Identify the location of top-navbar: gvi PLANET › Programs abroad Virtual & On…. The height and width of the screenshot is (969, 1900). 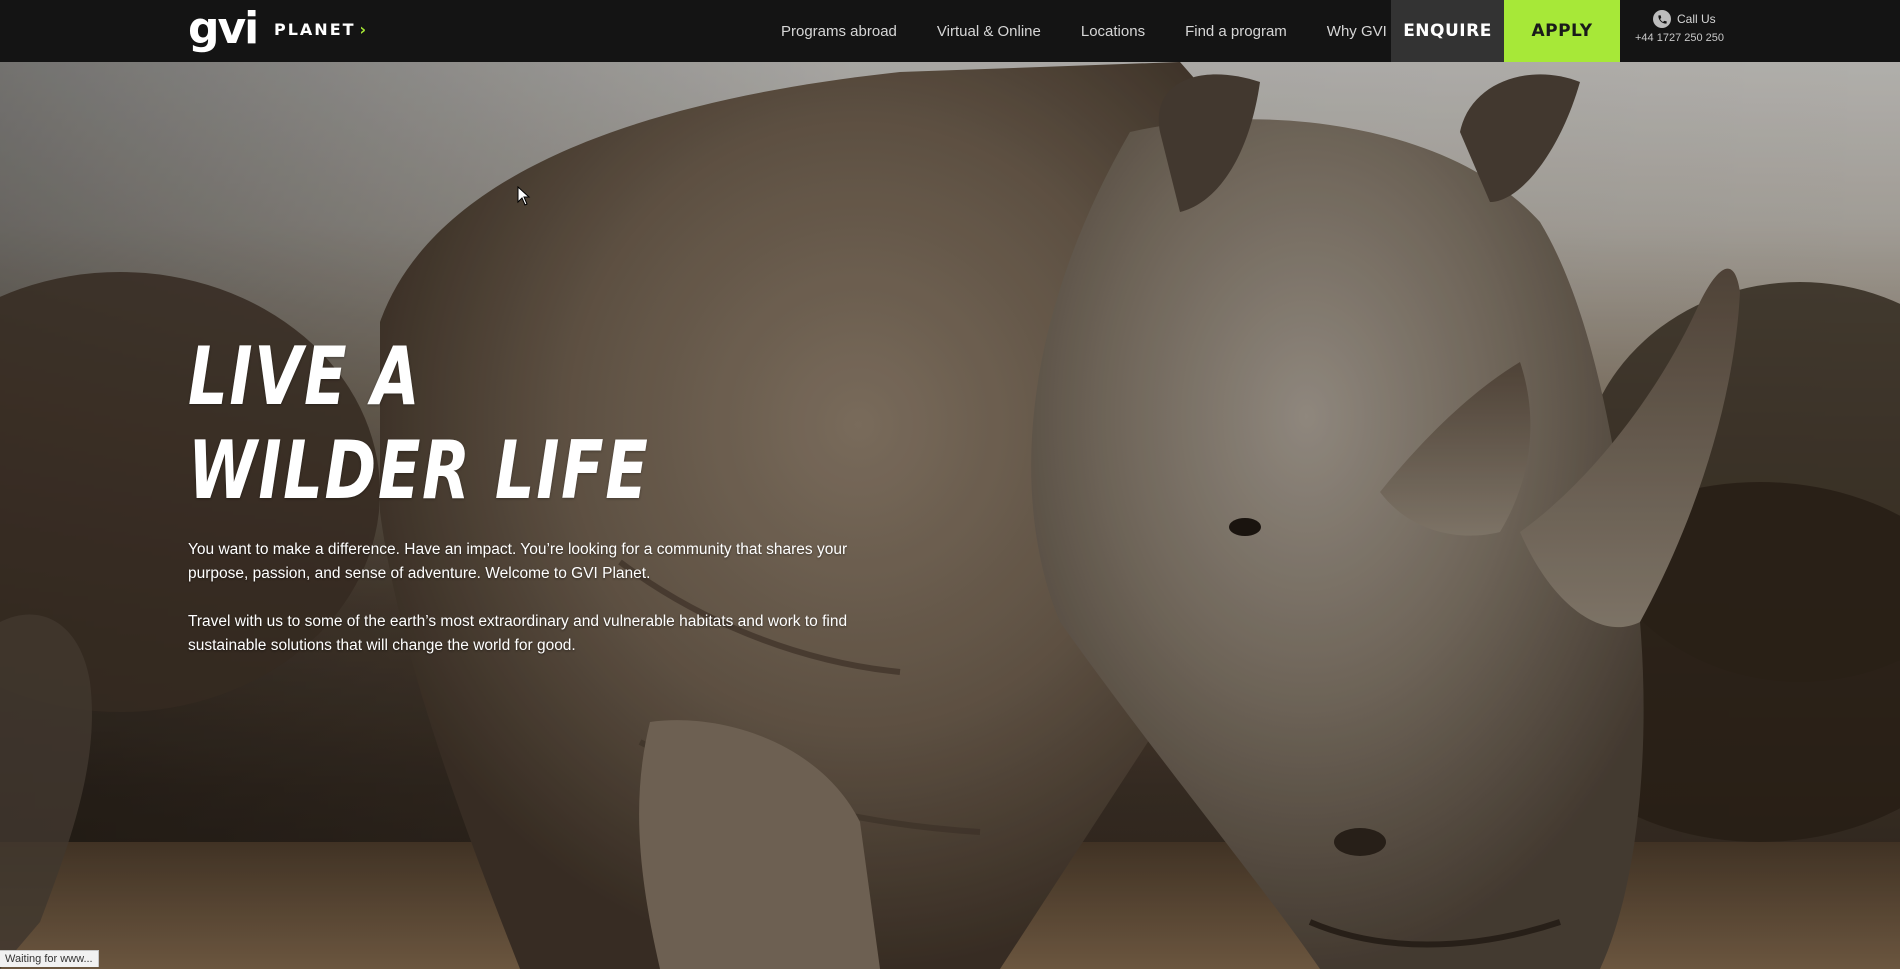
(950, 31).